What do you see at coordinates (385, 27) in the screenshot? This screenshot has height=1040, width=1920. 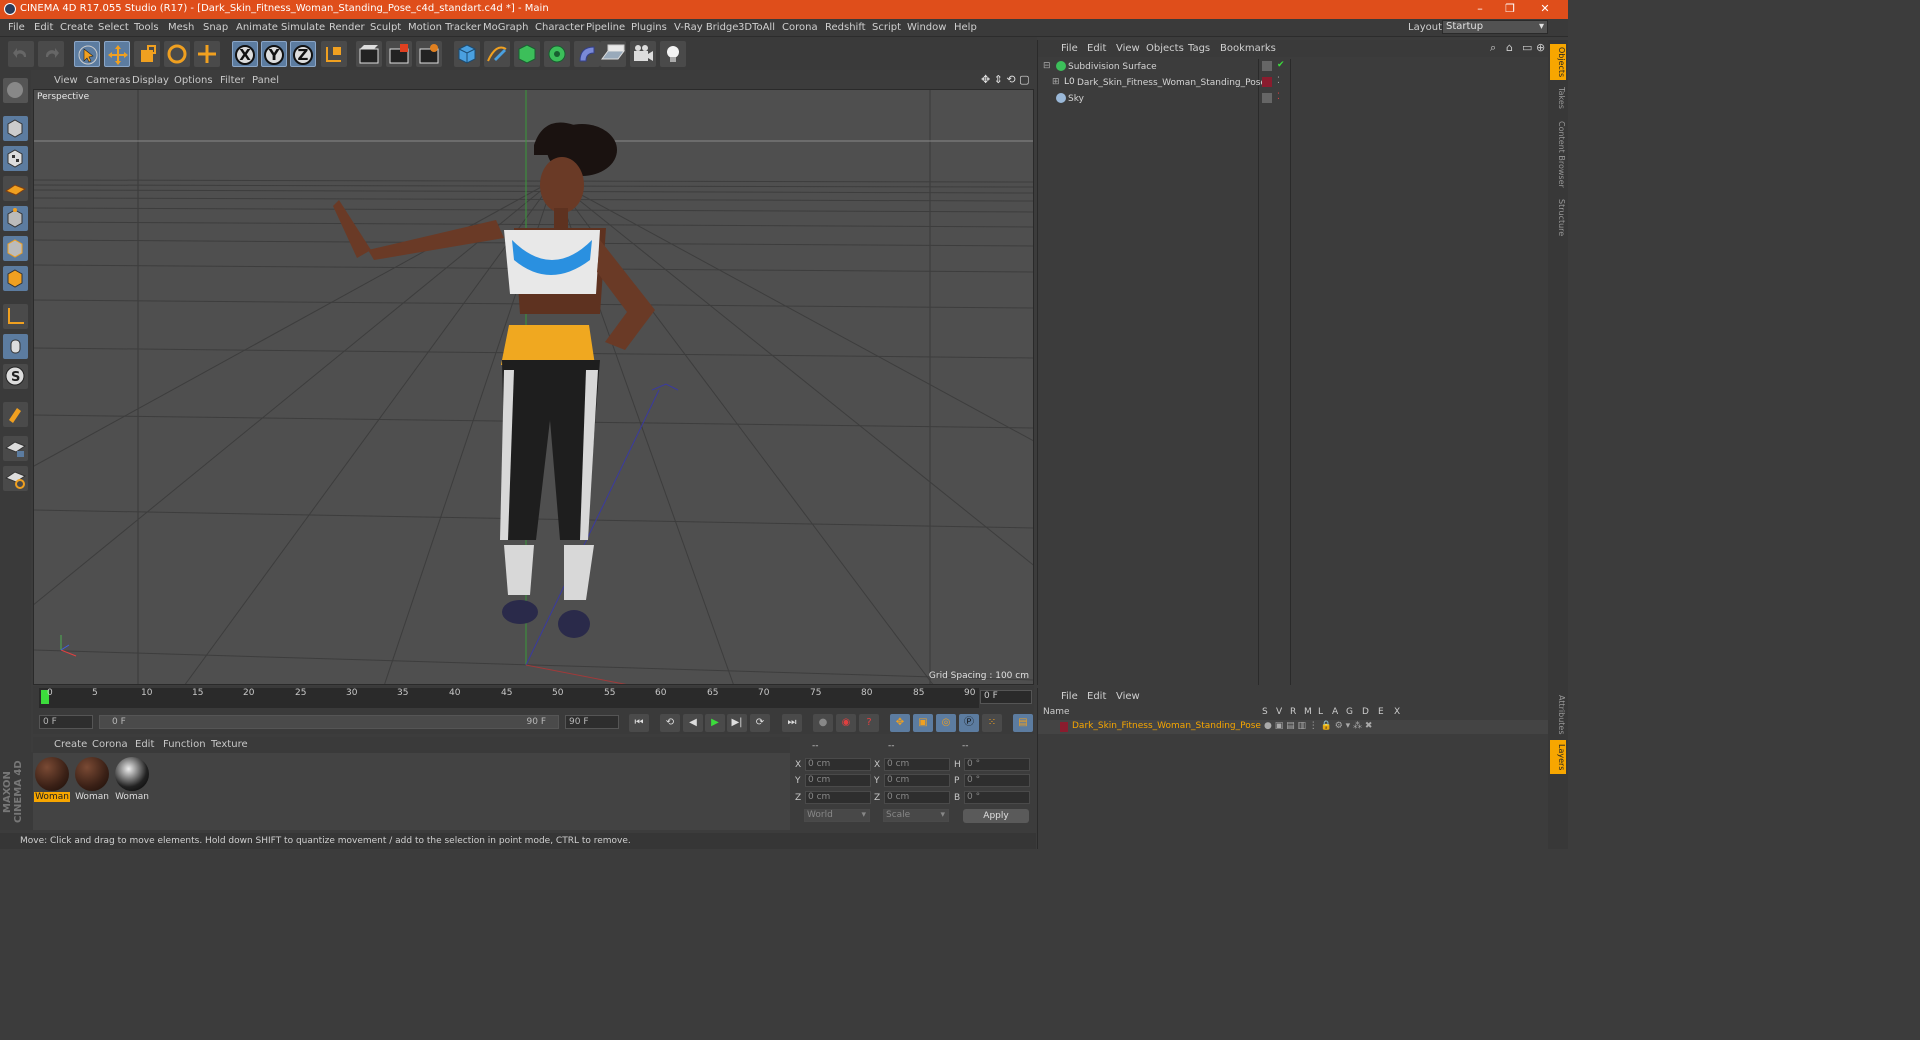 I see `menu-sculpt: Sculpt` at bounding box center [385, 27].